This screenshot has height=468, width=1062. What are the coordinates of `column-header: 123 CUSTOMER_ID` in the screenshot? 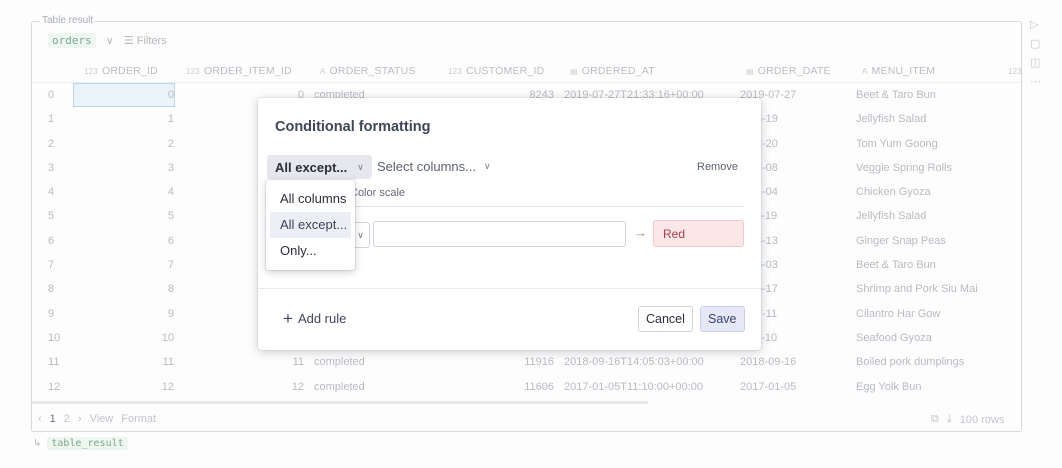 It's located at (496, 71).